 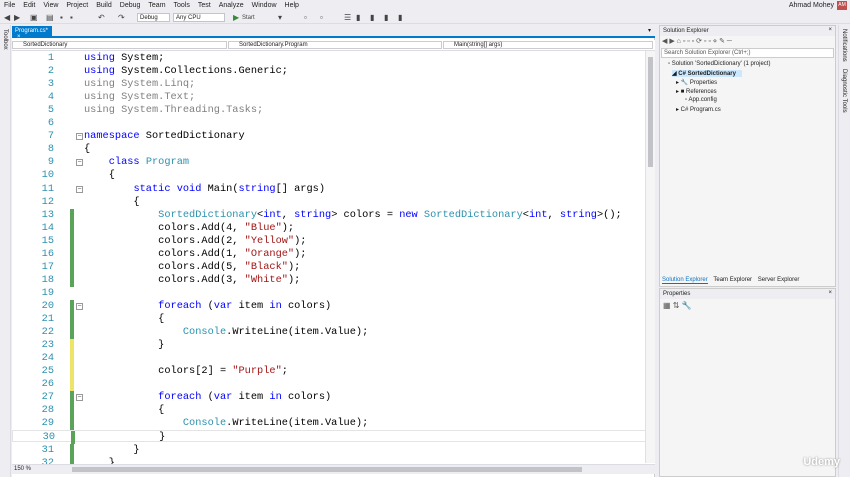 I want to click on horizontal-scrollbar: 150 %, so click(x=333, y=469).